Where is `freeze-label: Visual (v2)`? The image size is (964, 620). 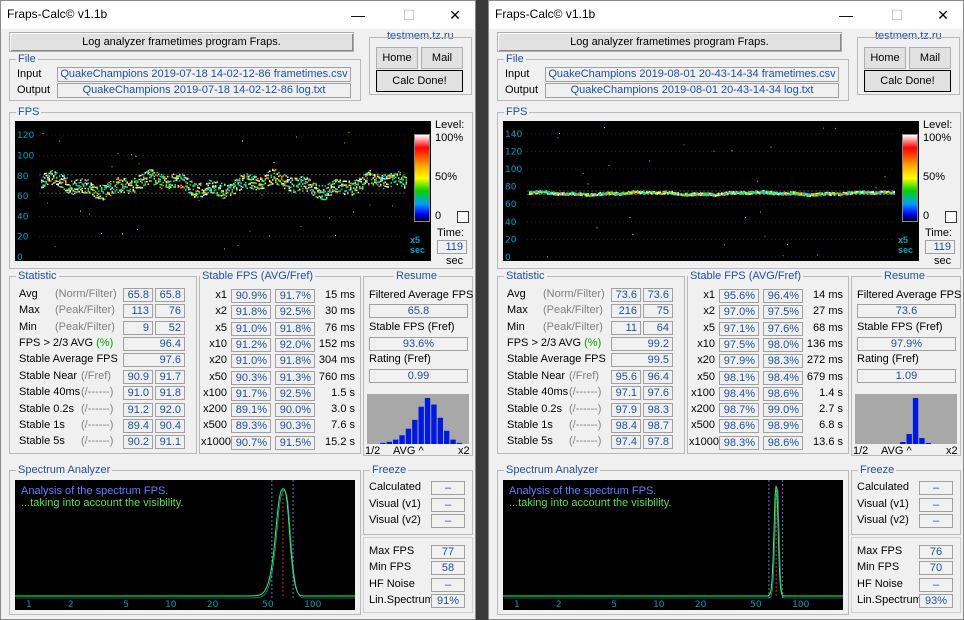
freeze-label: Visual (v2) is located at coordinates (883, 520).